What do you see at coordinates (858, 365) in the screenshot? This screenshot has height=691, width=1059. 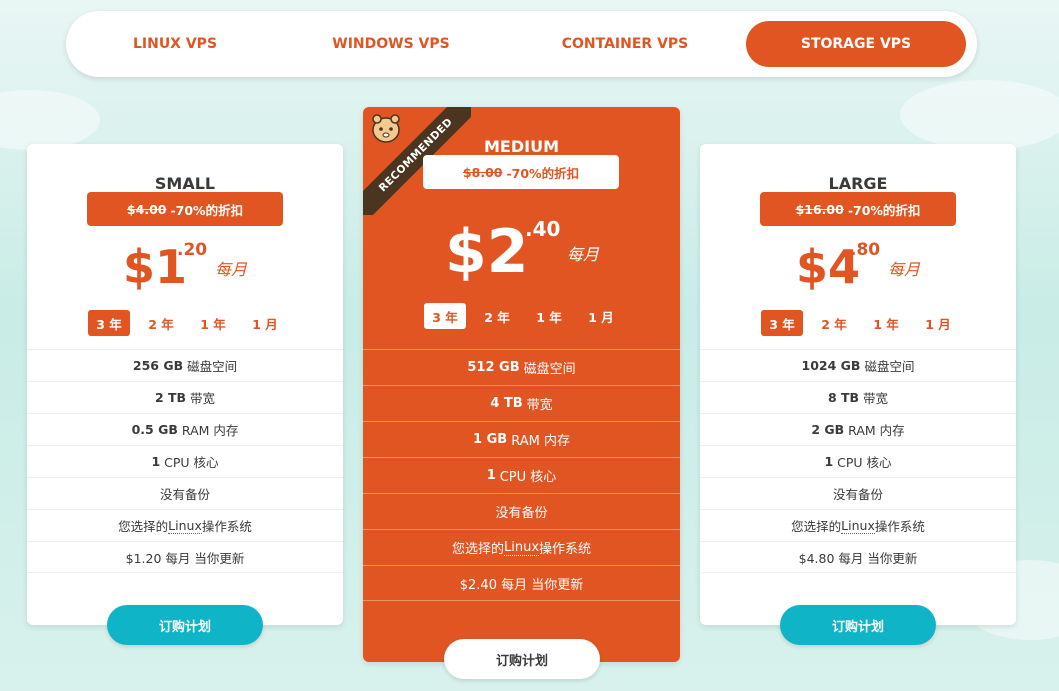 I see `feature-disk: 1024 GB 磁盘空间` at bounding box center [858, 365].